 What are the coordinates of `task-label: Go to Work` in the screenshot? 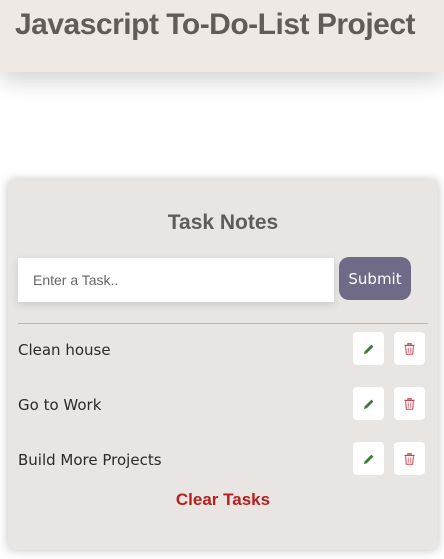 It's located at (60, 405).